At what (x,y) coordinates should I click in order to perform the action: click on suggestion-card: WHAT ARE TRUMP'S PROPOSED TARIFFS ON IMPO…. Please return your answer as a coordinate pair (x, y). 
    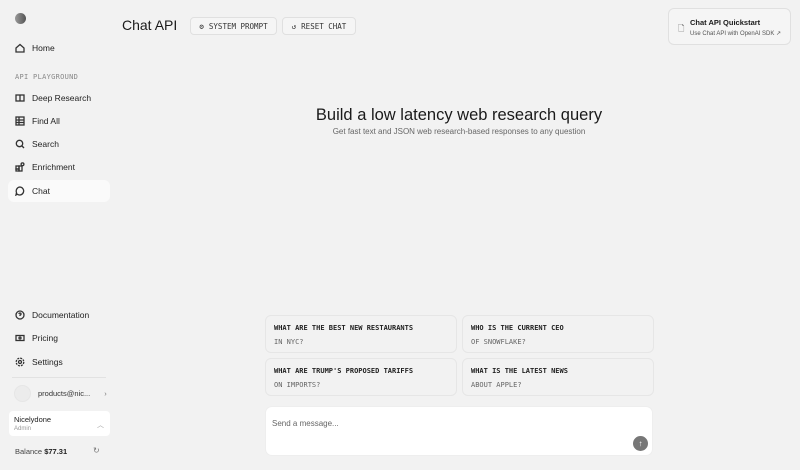
    Looking at the image, I should click on (361, 377).